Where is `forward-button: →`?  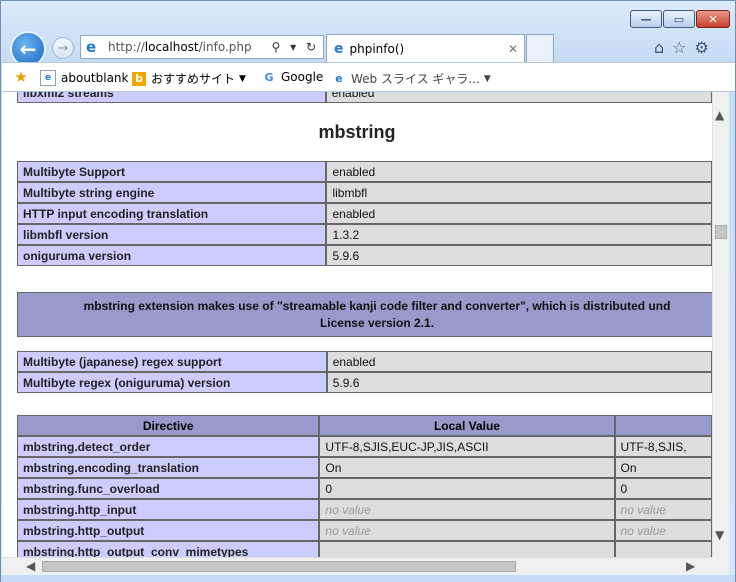 forward-button: → is located at coordinates (63, 48).